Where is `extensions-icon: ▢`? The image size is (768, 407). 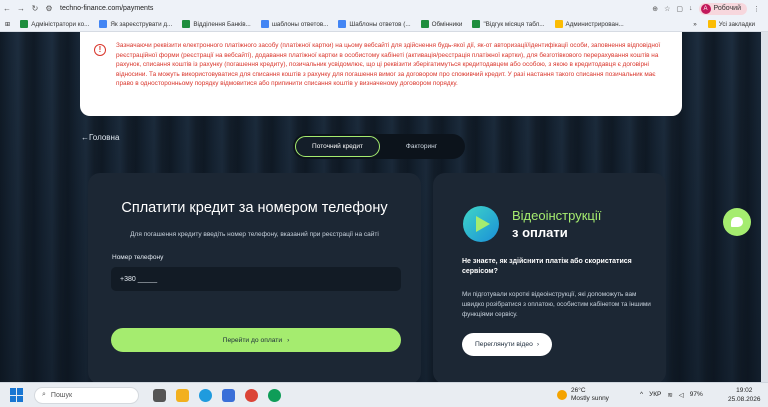 extensions-icon: ▢ is located at coordinates (679, 9).